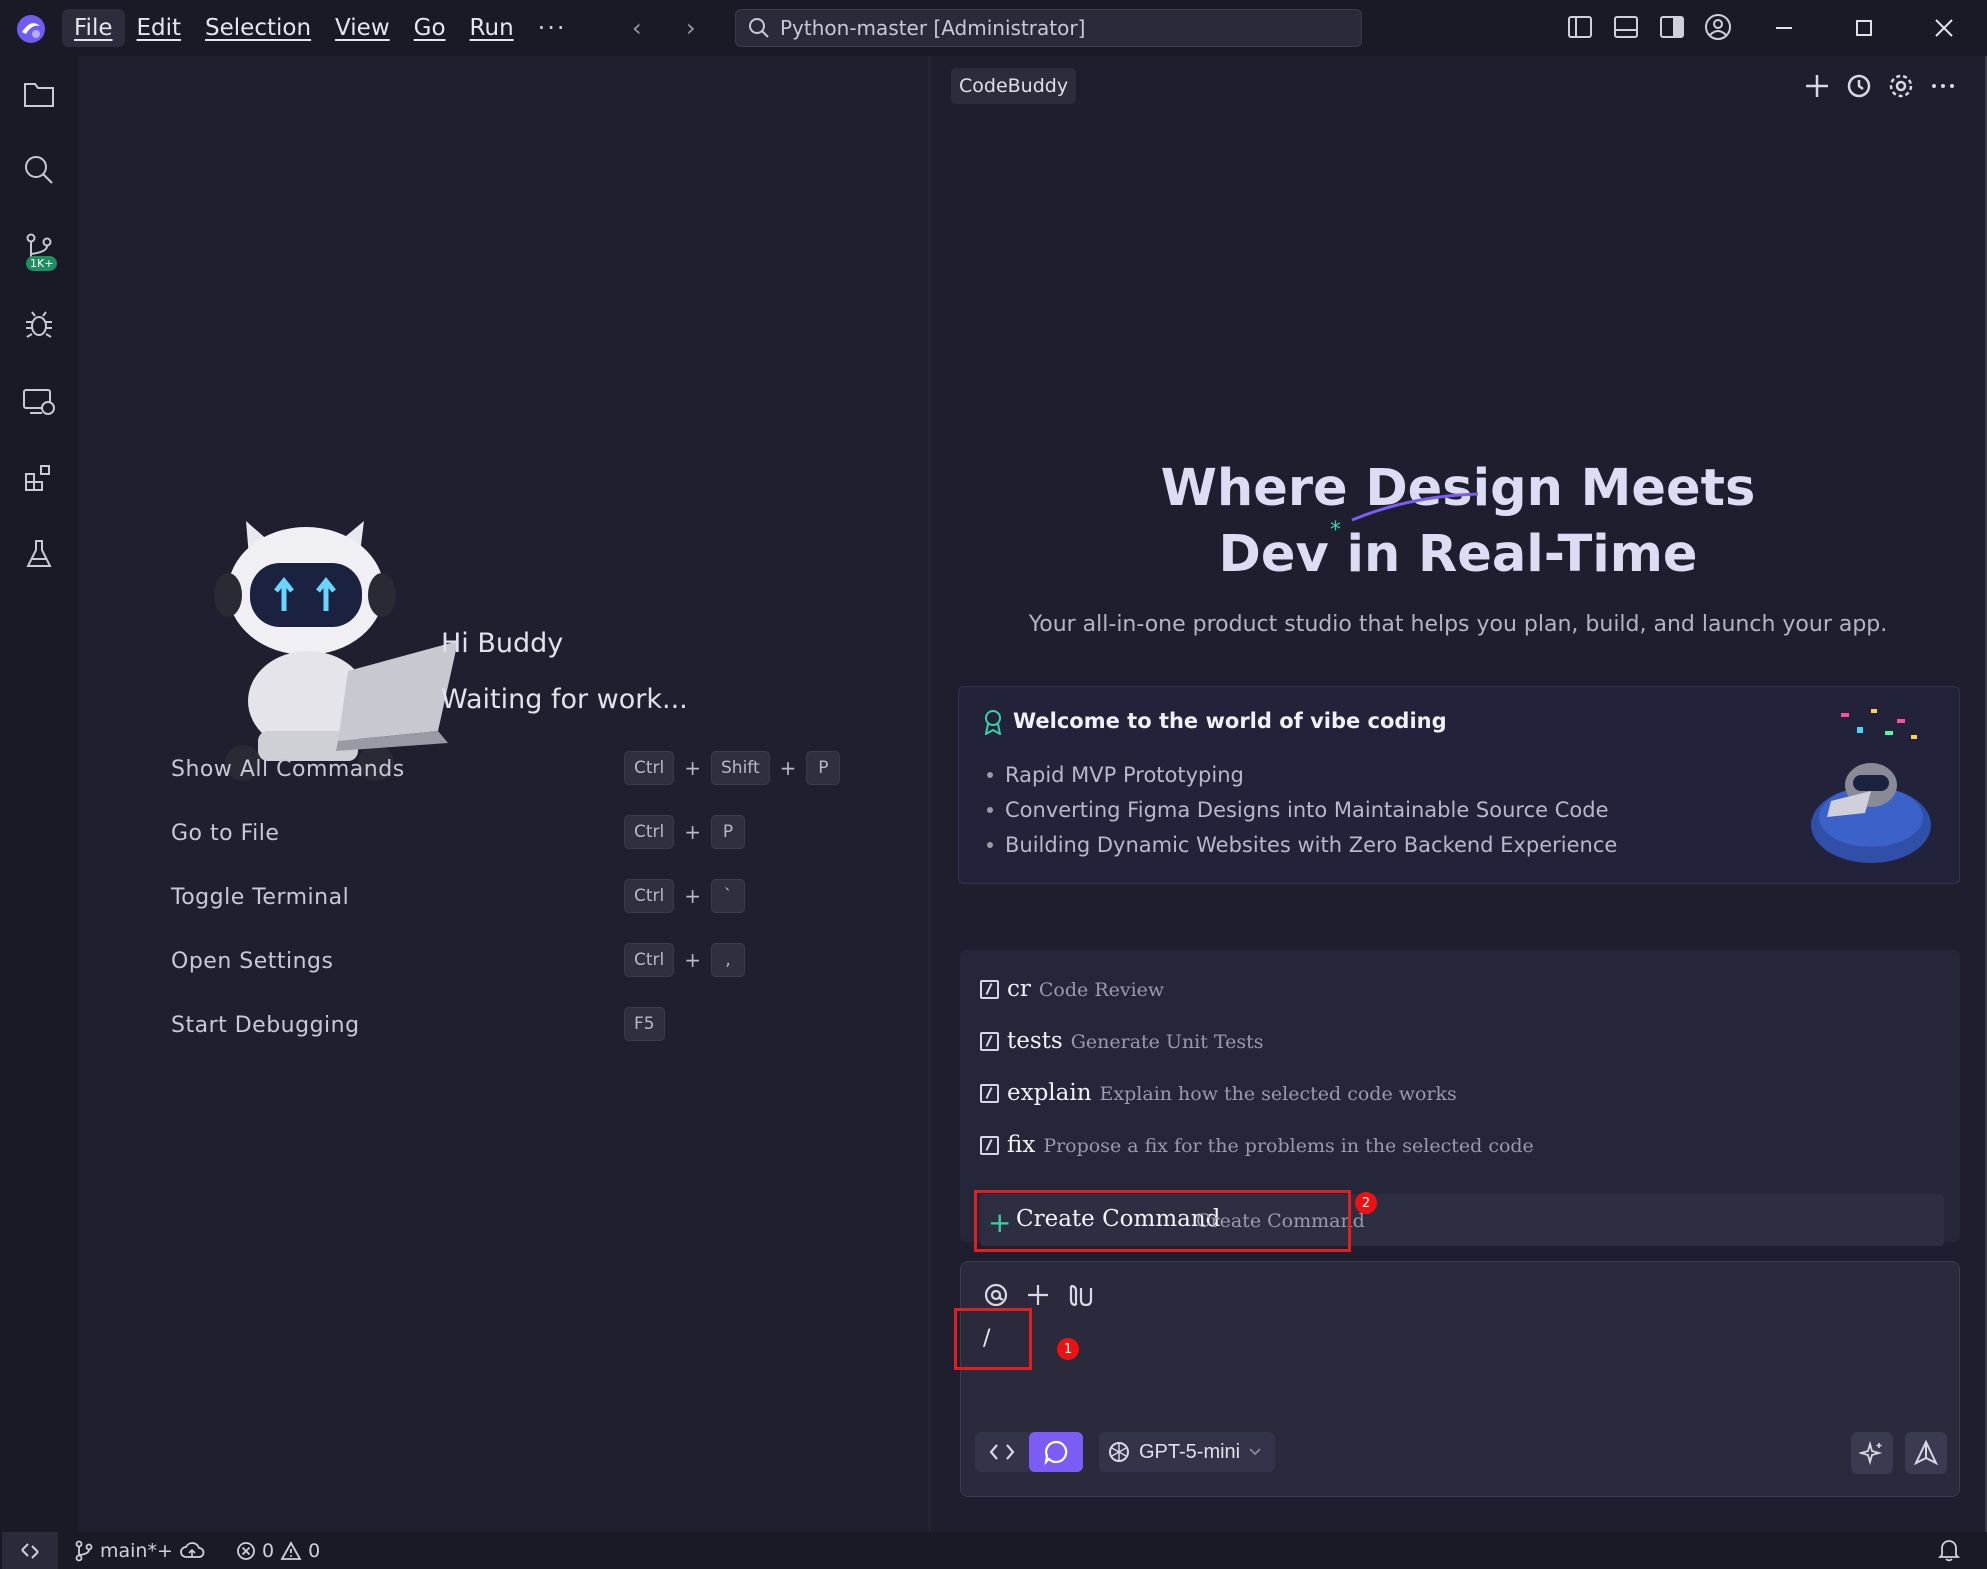 This screenshot has height=1569, width=1987. I want to click on error-icon, so click(246, 1551).